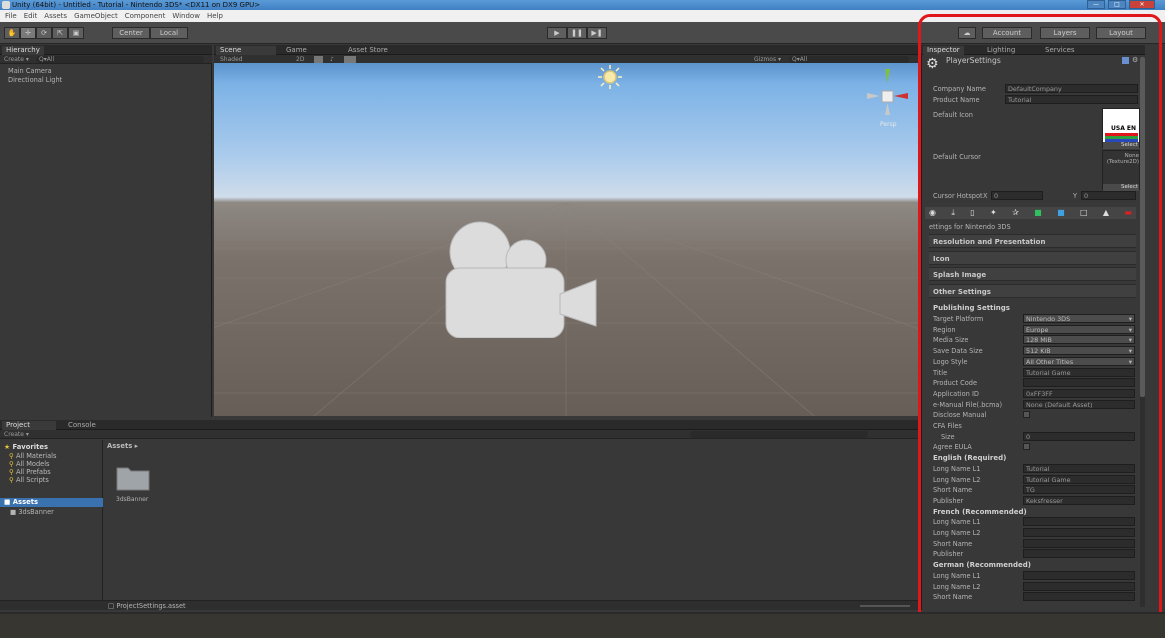 Image resolution: width=1165 pixels, height=638 pixels. What do you see at coordinates (51, 502) in the screenshot?
I see `tree-item-assets: ■ Assets` at bounding box center [51, 502].